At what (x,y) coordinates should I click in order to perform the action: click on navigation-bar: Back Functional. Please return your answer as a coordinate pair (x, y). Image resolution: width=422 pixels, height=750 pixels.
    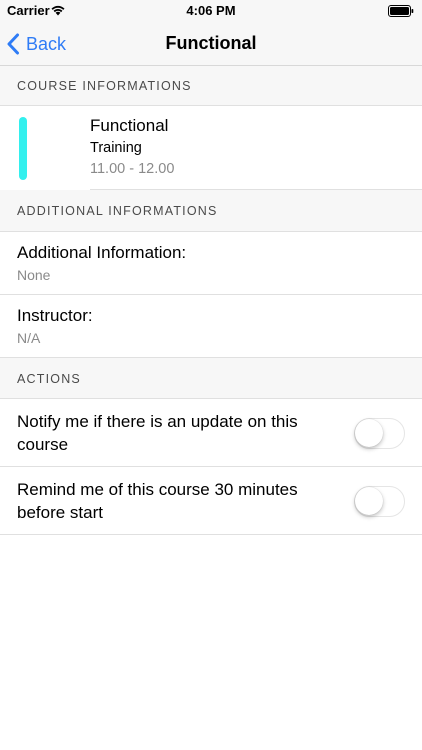
    Looking at the image, I should click on (211, 44).